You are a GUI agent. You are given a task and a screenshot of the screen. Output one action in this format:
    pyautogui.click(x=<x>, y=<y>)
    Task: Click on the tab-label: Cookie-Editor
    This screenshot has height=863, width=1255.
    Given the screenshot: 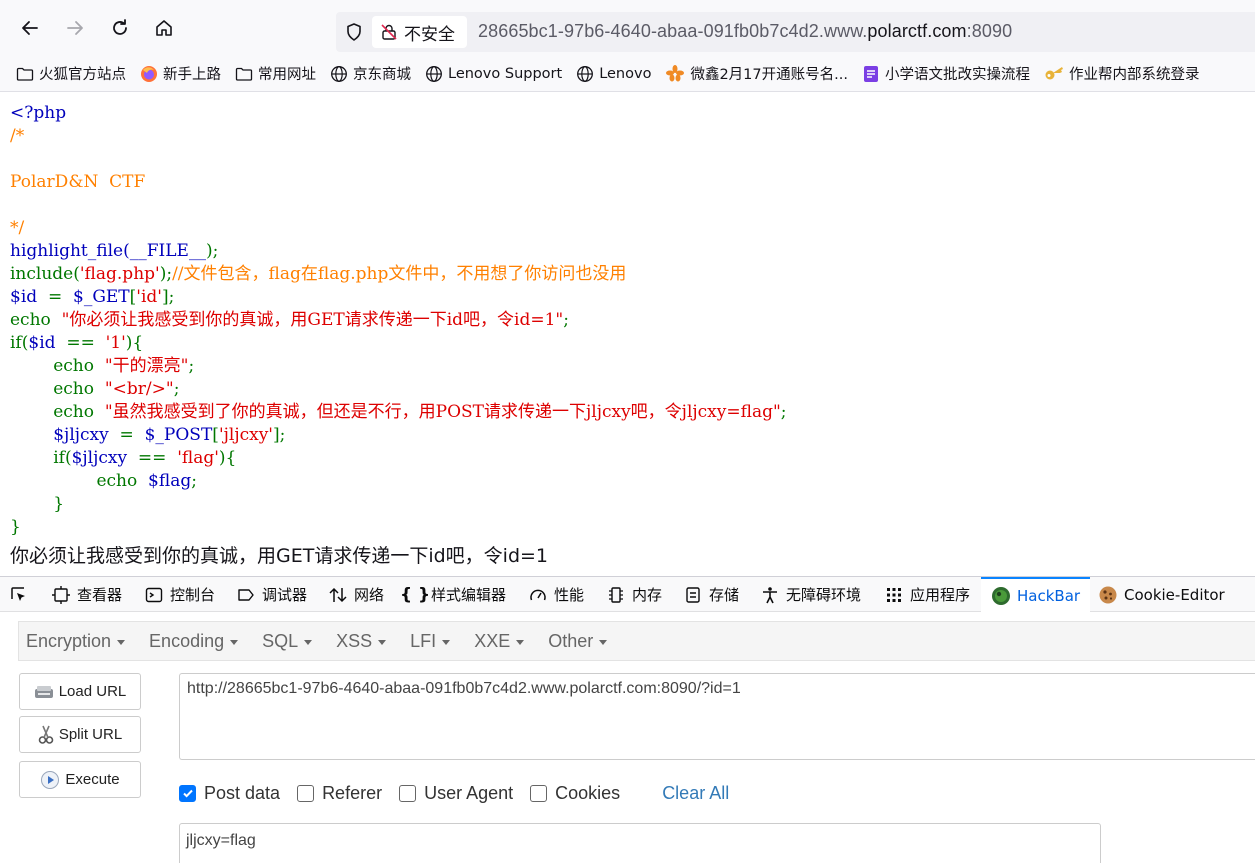 What is the action you would take?
    pyautogui.click(x=1174, y=594)
    